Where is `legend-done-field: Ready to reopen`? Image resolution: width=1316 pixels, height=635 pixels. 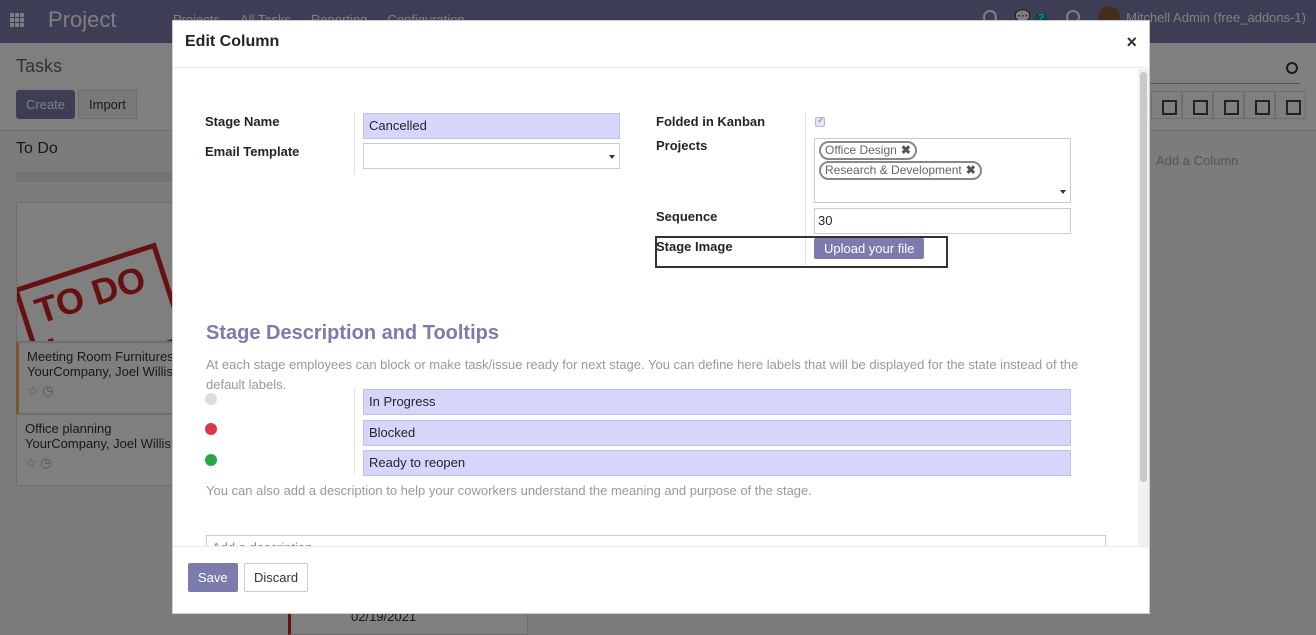 legend-done-field: Ready to reopen is located at coordinates (717, 463).